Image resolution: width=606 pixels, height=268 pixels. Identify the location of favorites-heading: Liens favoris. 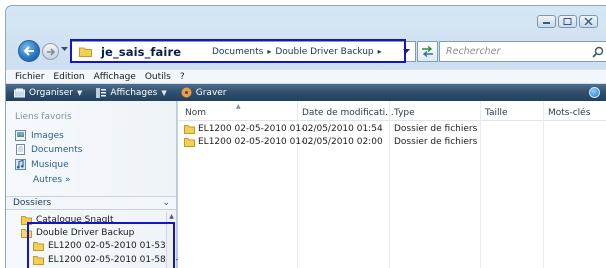
(43, 117).